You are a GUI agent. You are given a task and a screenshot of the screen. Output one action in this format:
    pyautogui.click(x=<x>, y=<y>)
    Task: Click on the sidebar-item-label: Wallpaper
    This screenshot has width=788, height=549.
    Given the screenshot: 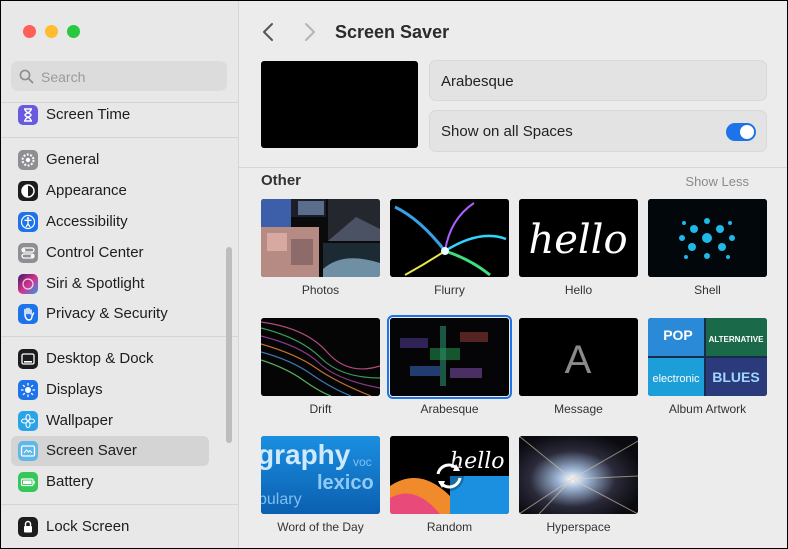 What is the action you would take?
    pyautogui.click(x=79, y=420)
    